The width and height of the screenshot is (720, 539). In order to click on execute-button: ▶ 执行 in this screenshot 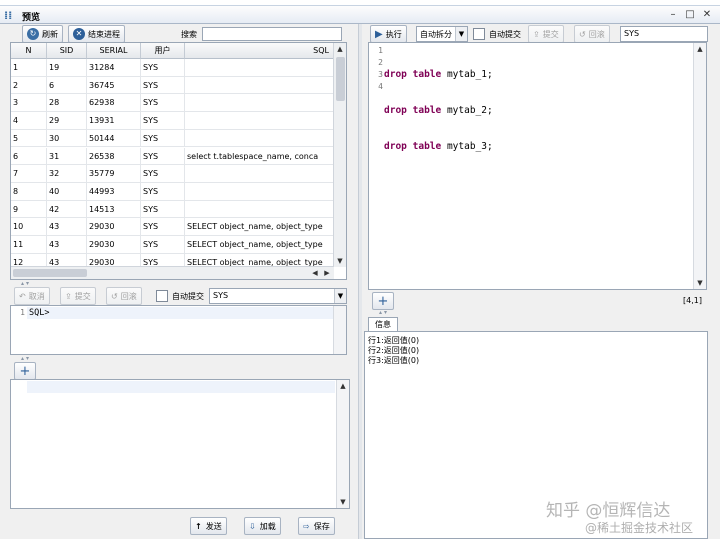, I will do `click(388, 34)`.